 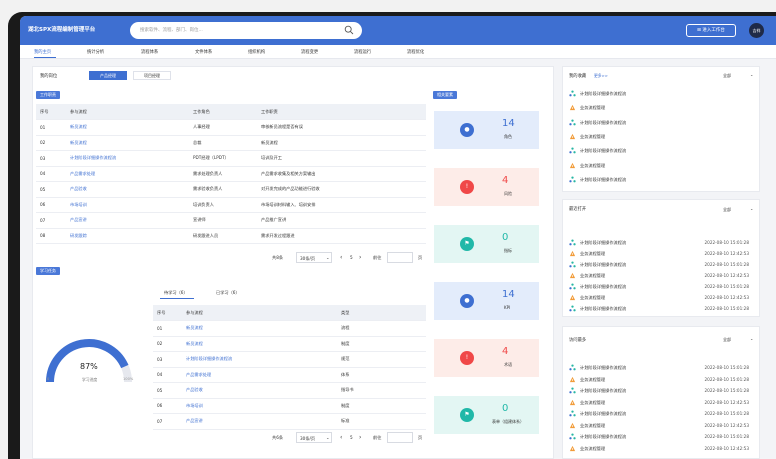 What do you see at coordinates (381, 313) in the screenshot?
I see `column-header: 类型` at bounding box center [381, 313].